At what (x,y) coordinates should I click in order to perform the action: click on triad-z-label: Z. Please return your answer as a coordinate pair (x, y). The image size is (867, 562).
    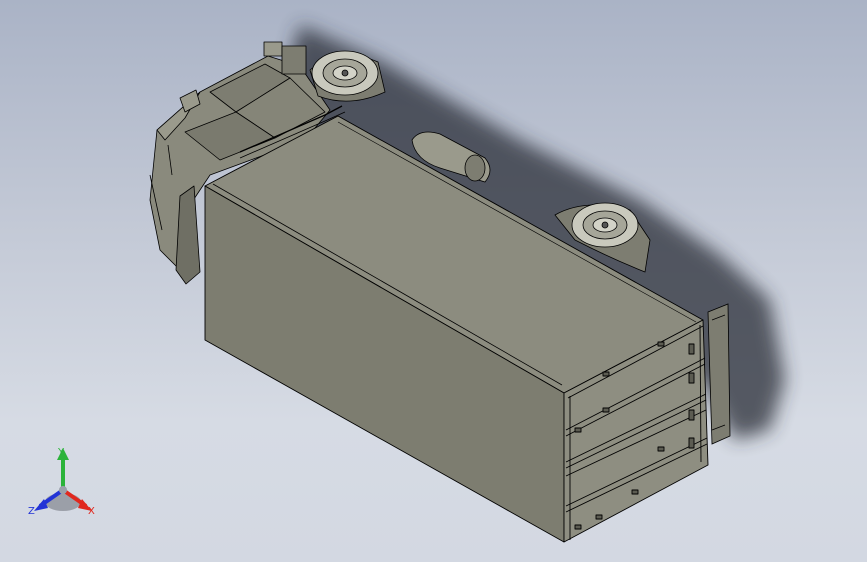
    Looking at the image, I should click on (31, 511).